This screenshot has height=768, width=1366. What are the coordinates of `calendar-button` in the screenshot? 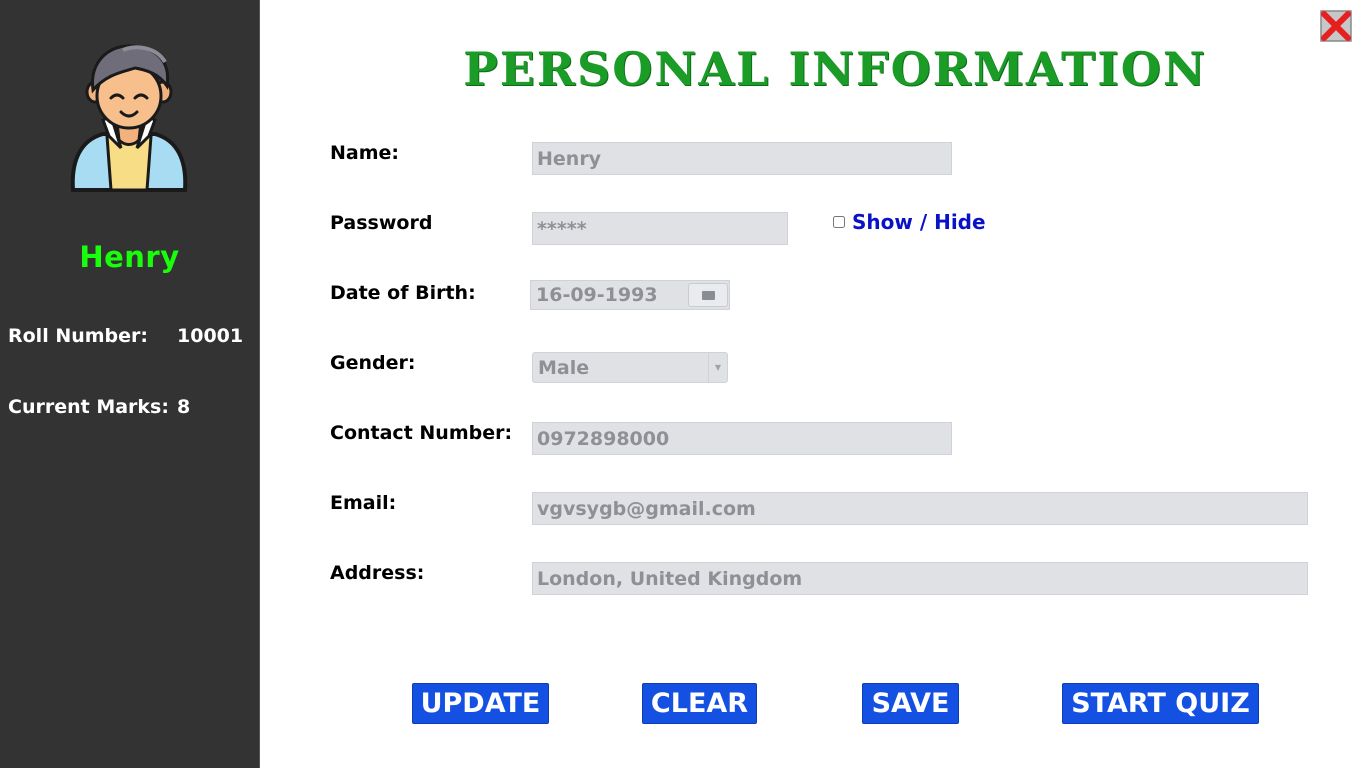 It's located at (708, 295).